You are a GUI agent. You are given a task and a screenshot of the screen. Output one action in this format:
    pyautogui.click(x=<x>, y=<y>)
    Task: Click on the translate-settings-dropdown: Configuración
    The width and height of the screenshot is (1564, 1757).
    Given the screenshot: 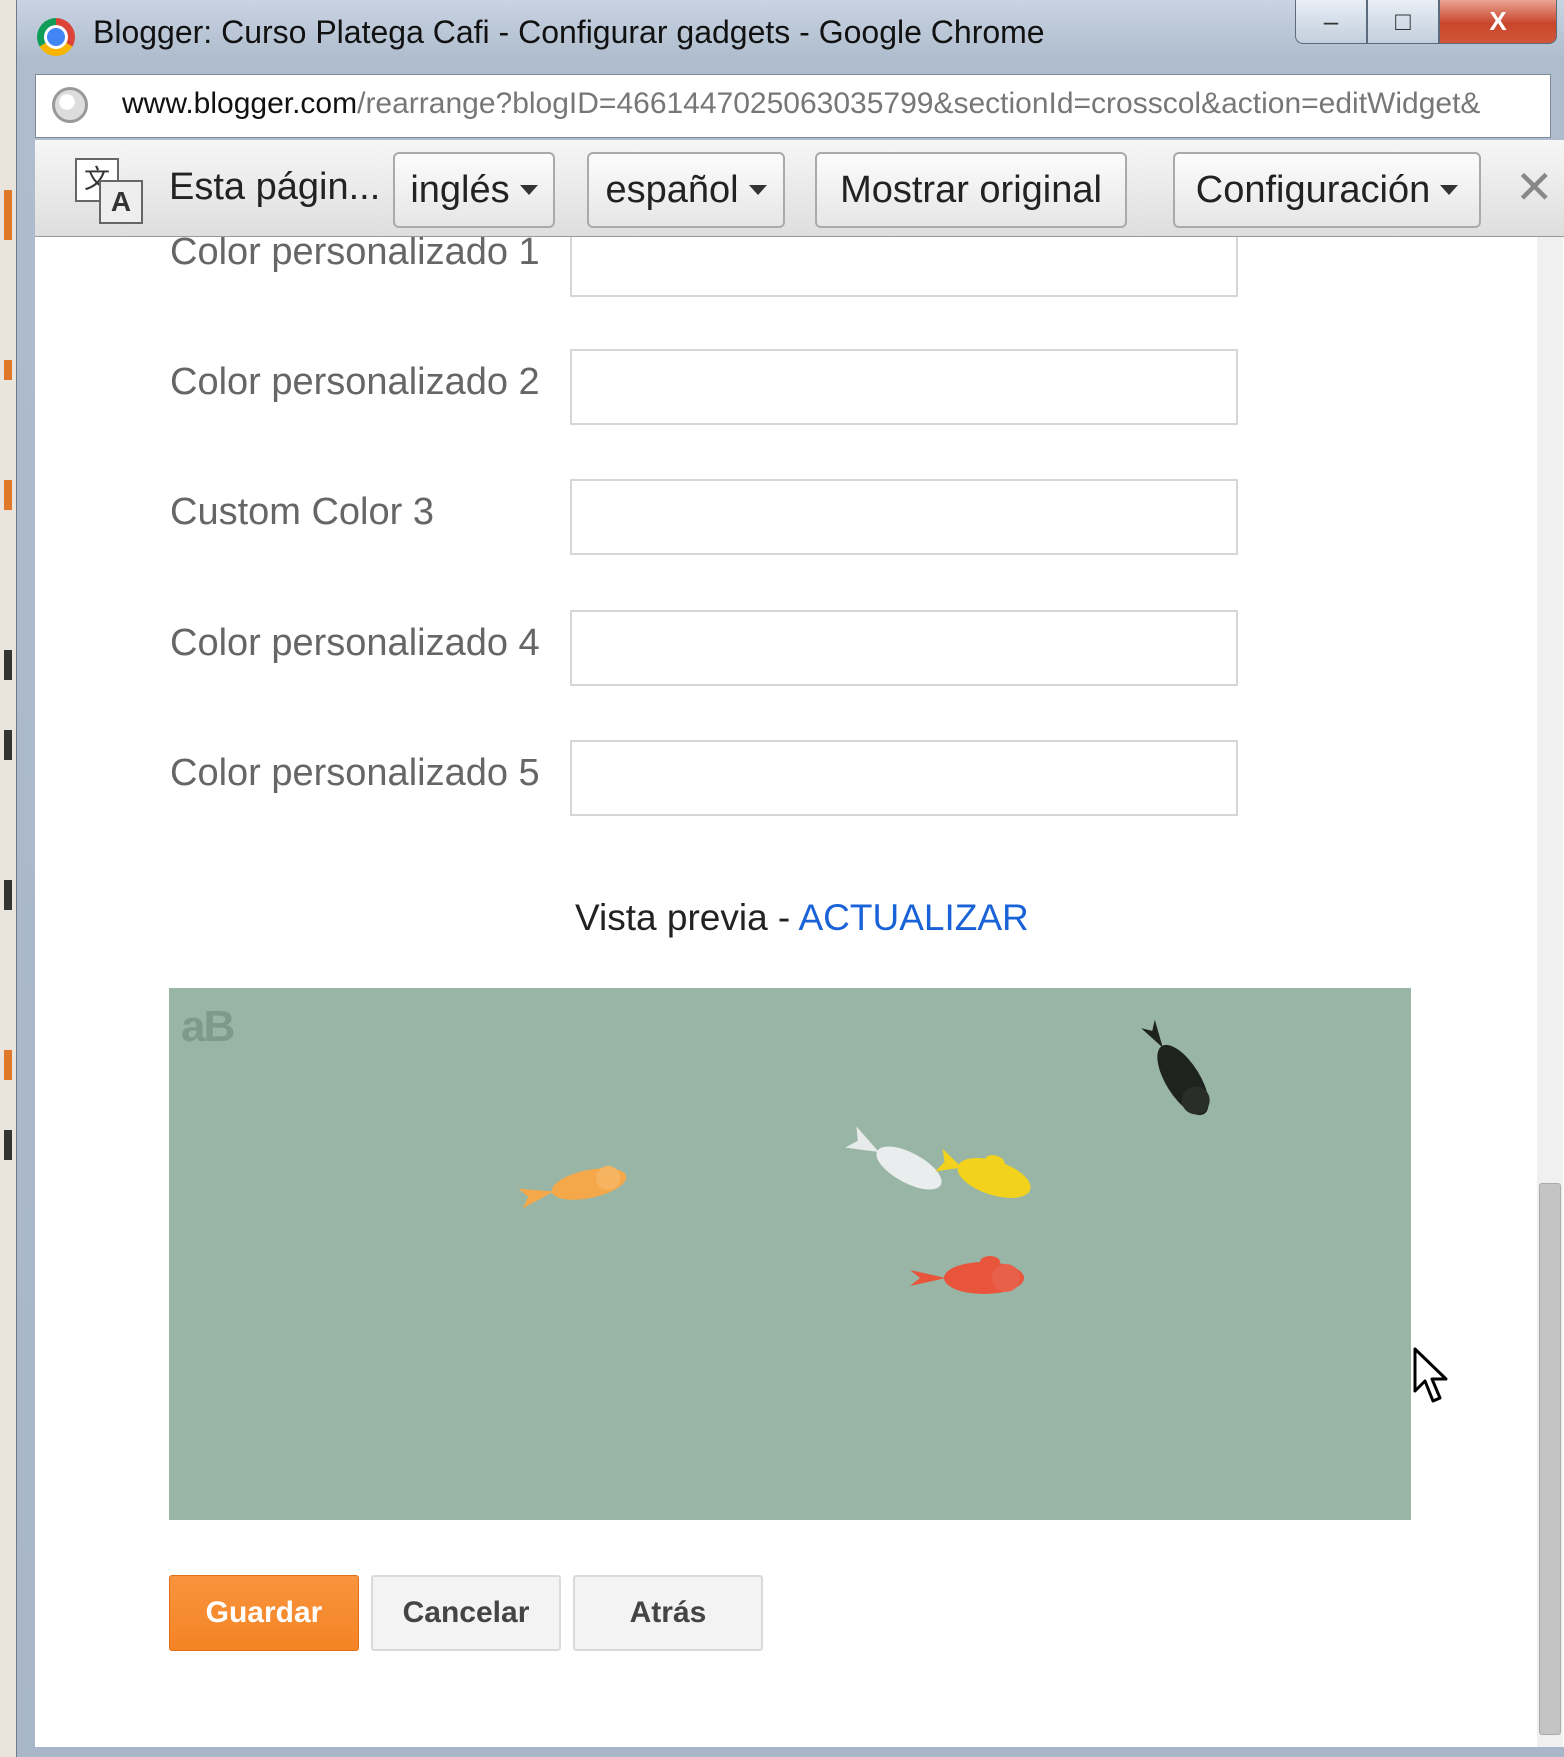 What is the action you would take?
    pyautogui.click(x=1327, y=190)
    